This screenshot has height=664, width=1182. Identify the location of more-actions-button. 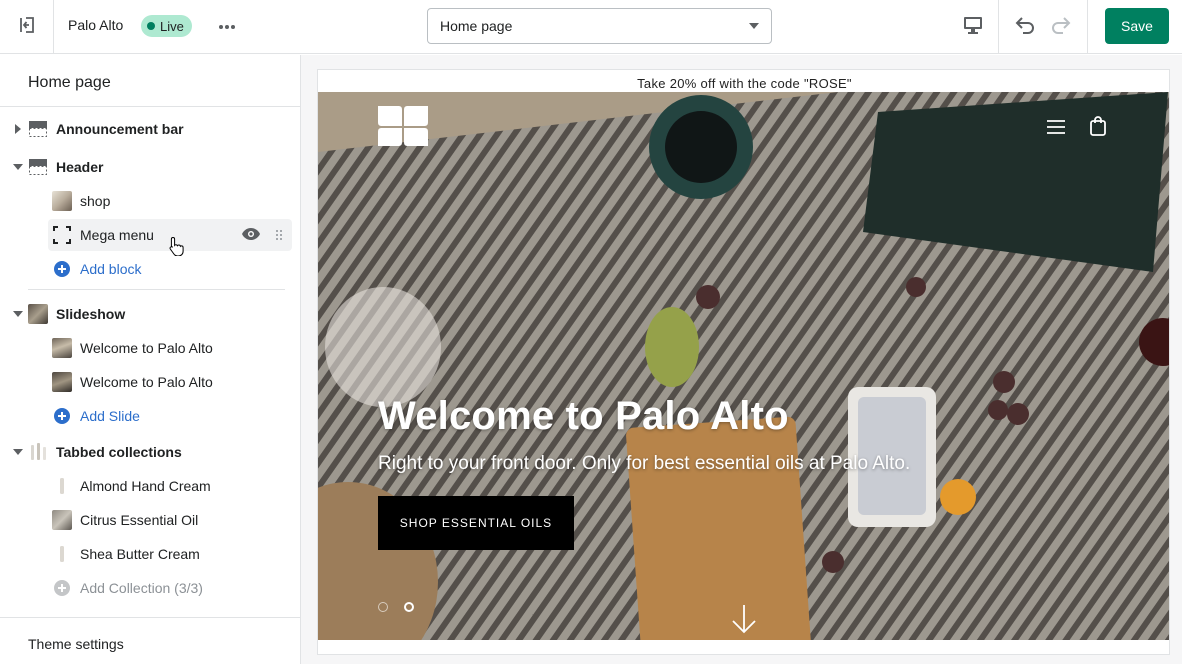
(227, 26).